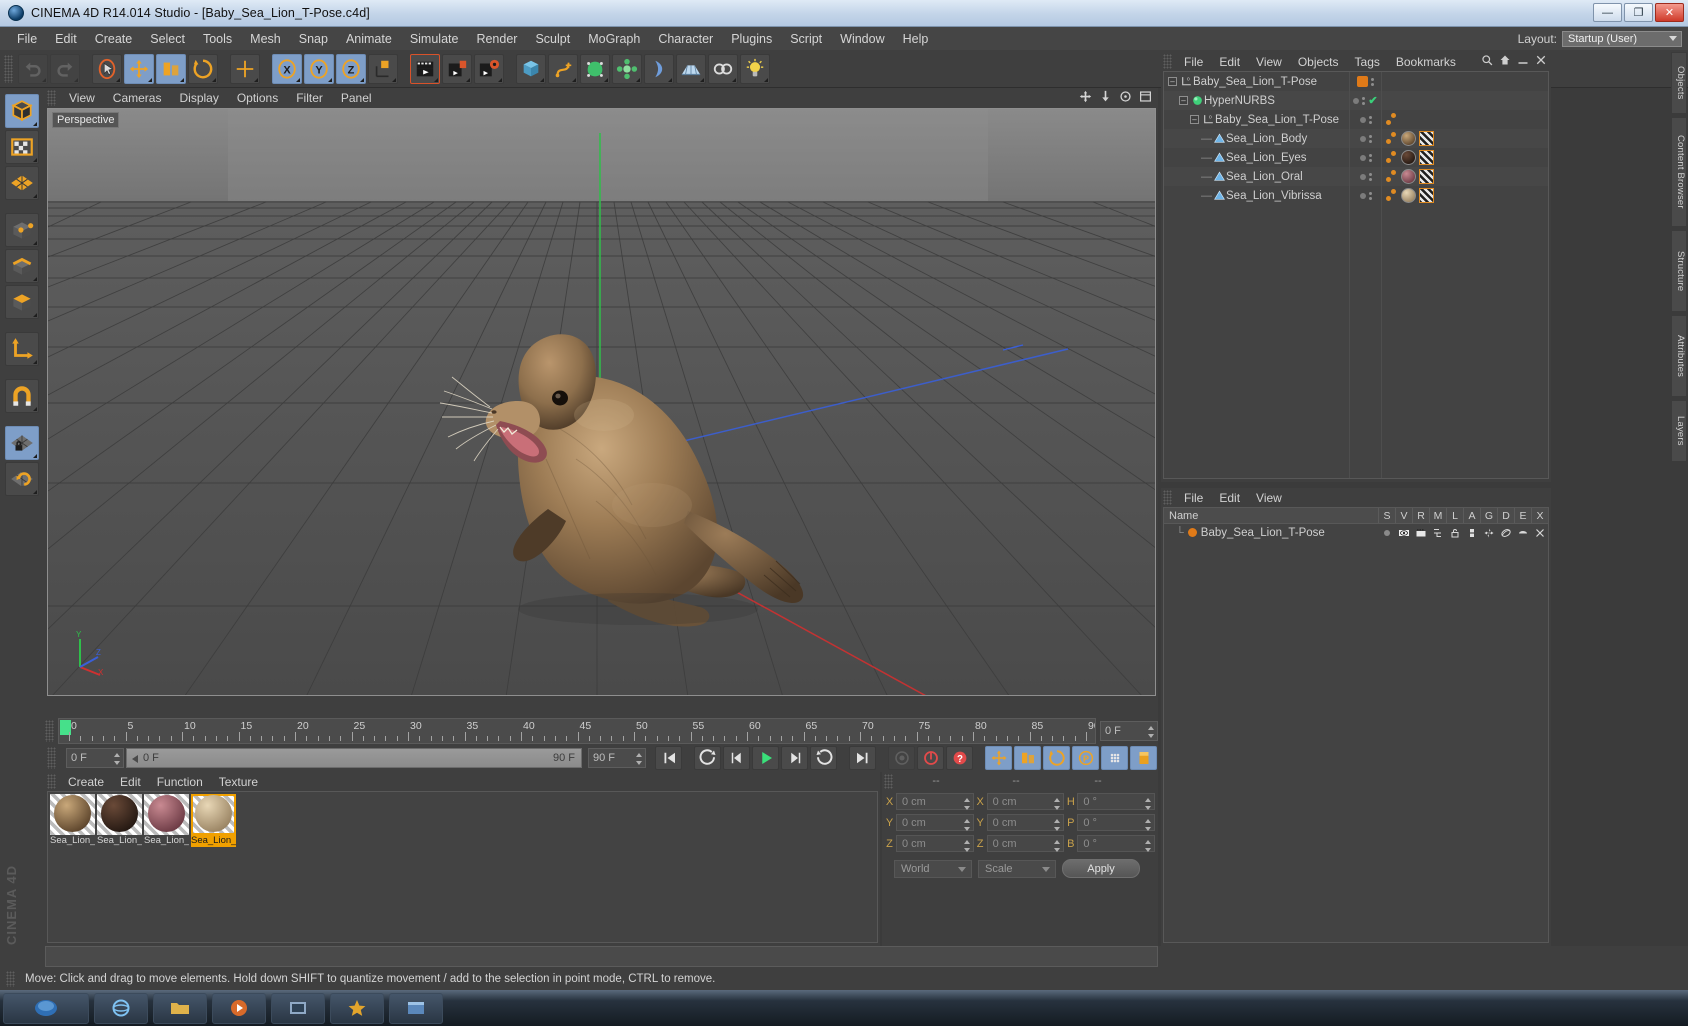 The width and height of the screenshot is (1688, 1026). Describe the element at coordinates (1269, 62) in the screenshot. I see `object-menu-view: View` at that location.